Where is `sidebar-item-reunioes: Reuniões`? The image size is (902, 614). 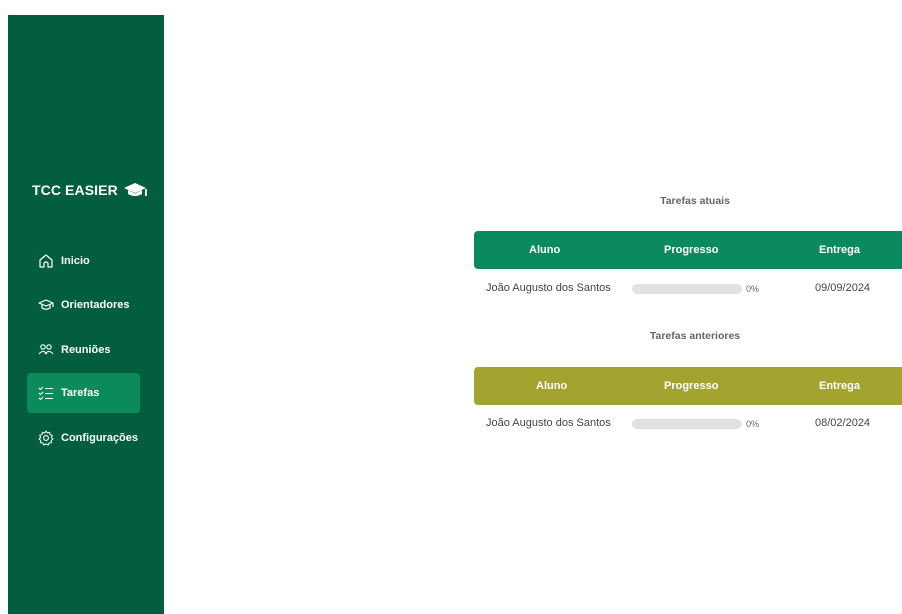 sidebar-item-reunioes: Reuniões is located at coordinates (83, 350).